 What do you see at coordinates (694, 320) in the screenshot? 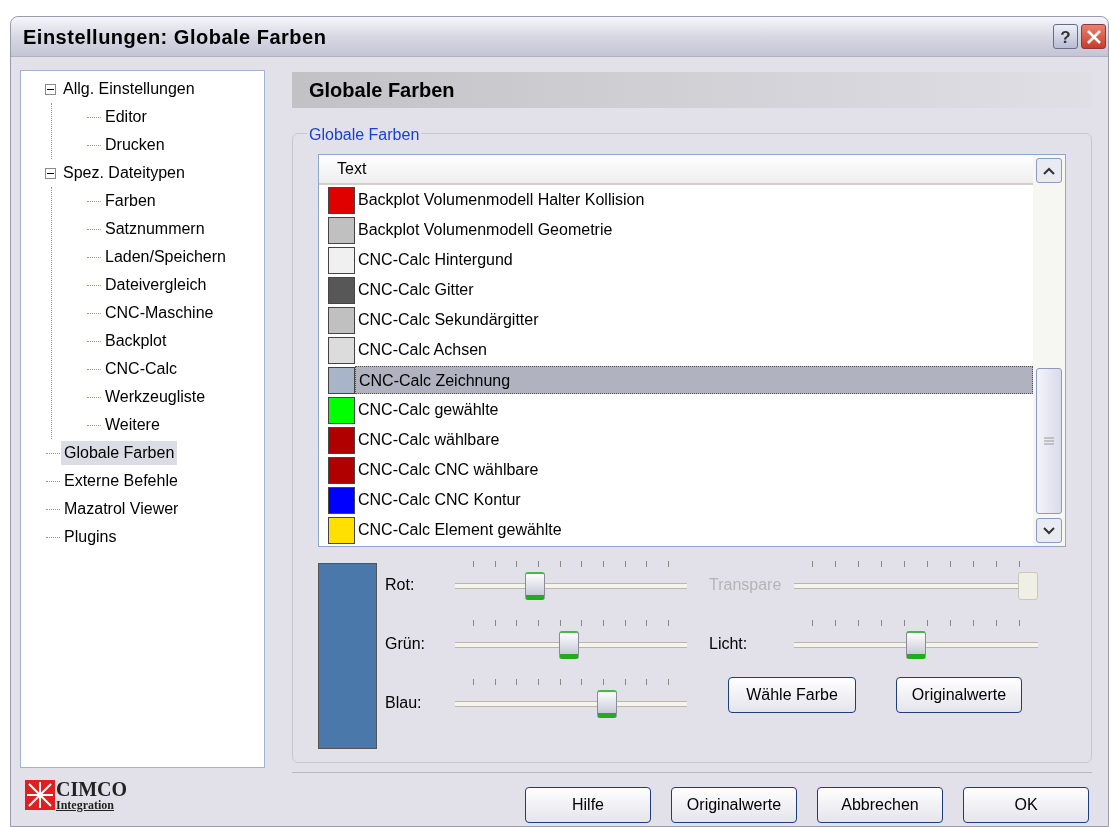
I see `list-item: CNC-Calc Sekundärgitter` at bounding box center [694, 320].